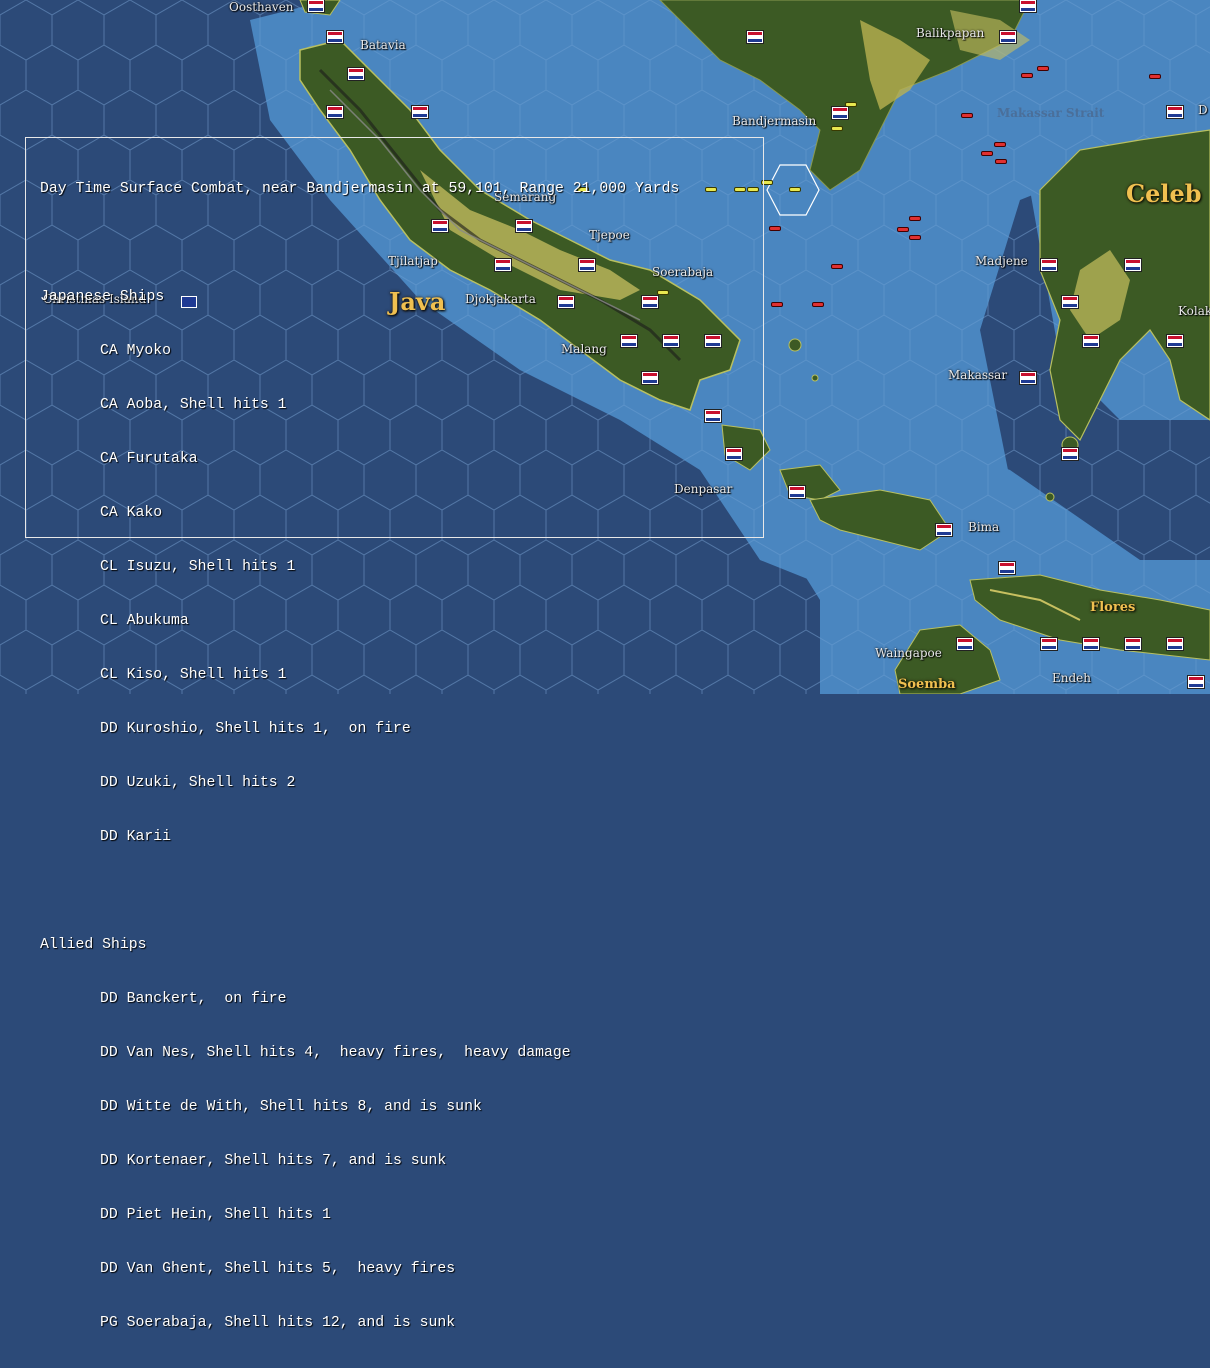 This screenshot has width=1210, height=1368. What do you see at coordinates (102, 297) in the screenshot?
I see `japanese-ships-header: Japanese Ships` at bounding box center [102, 297].